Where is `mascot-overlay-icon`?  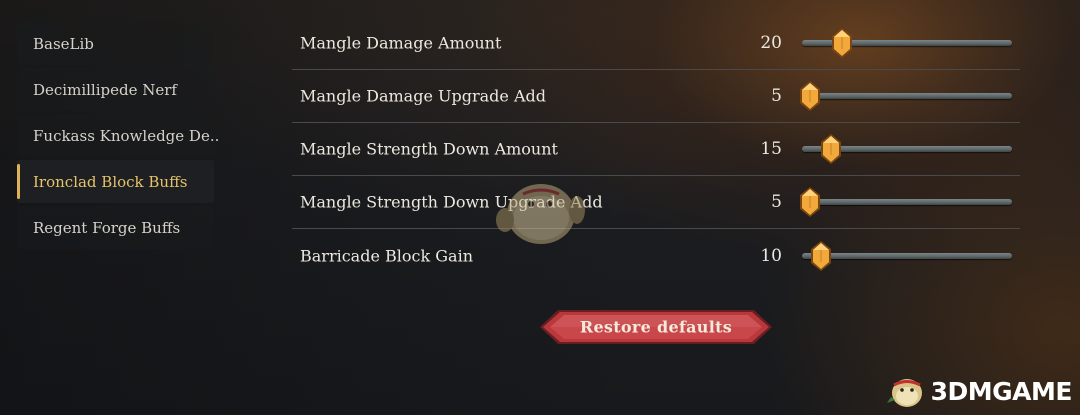
mascot-overlay-icon is located at coordinates (540, 214).